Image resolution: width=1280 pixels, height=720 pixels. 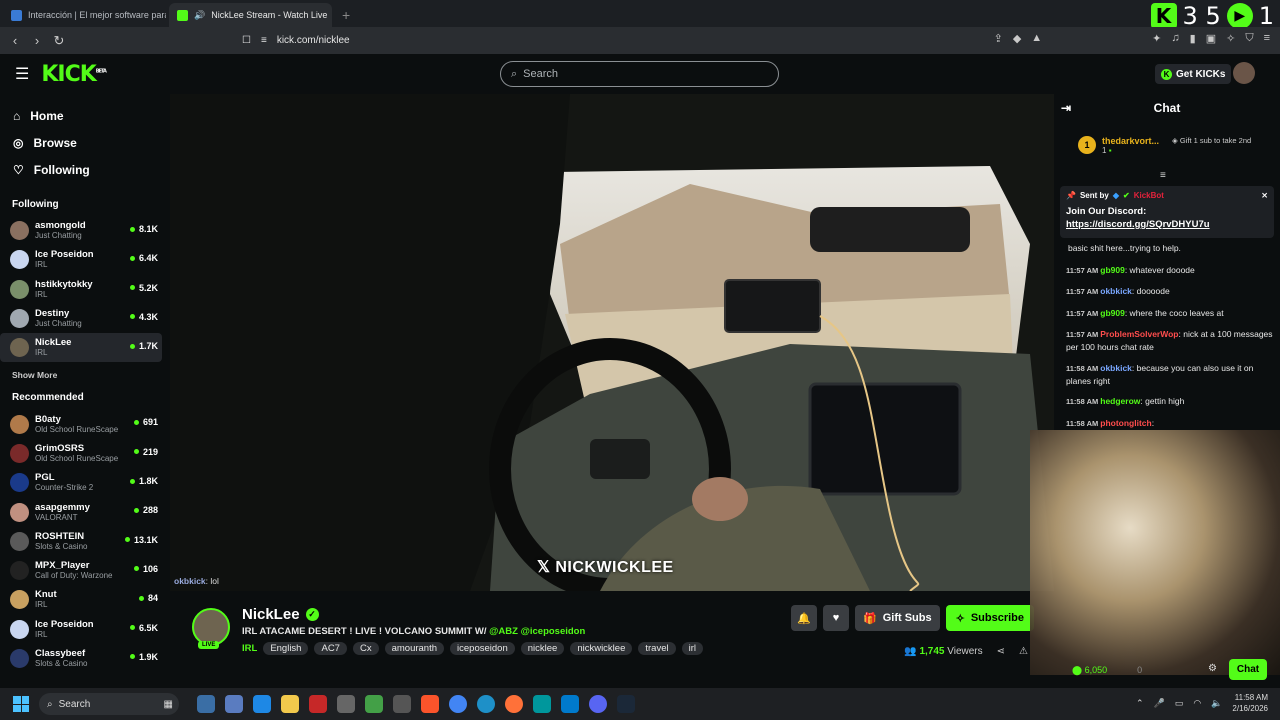 What do you see at coordinates (570, 704) in the screenshot?
I see `vscode-icon` at bounding box center [570, 704].